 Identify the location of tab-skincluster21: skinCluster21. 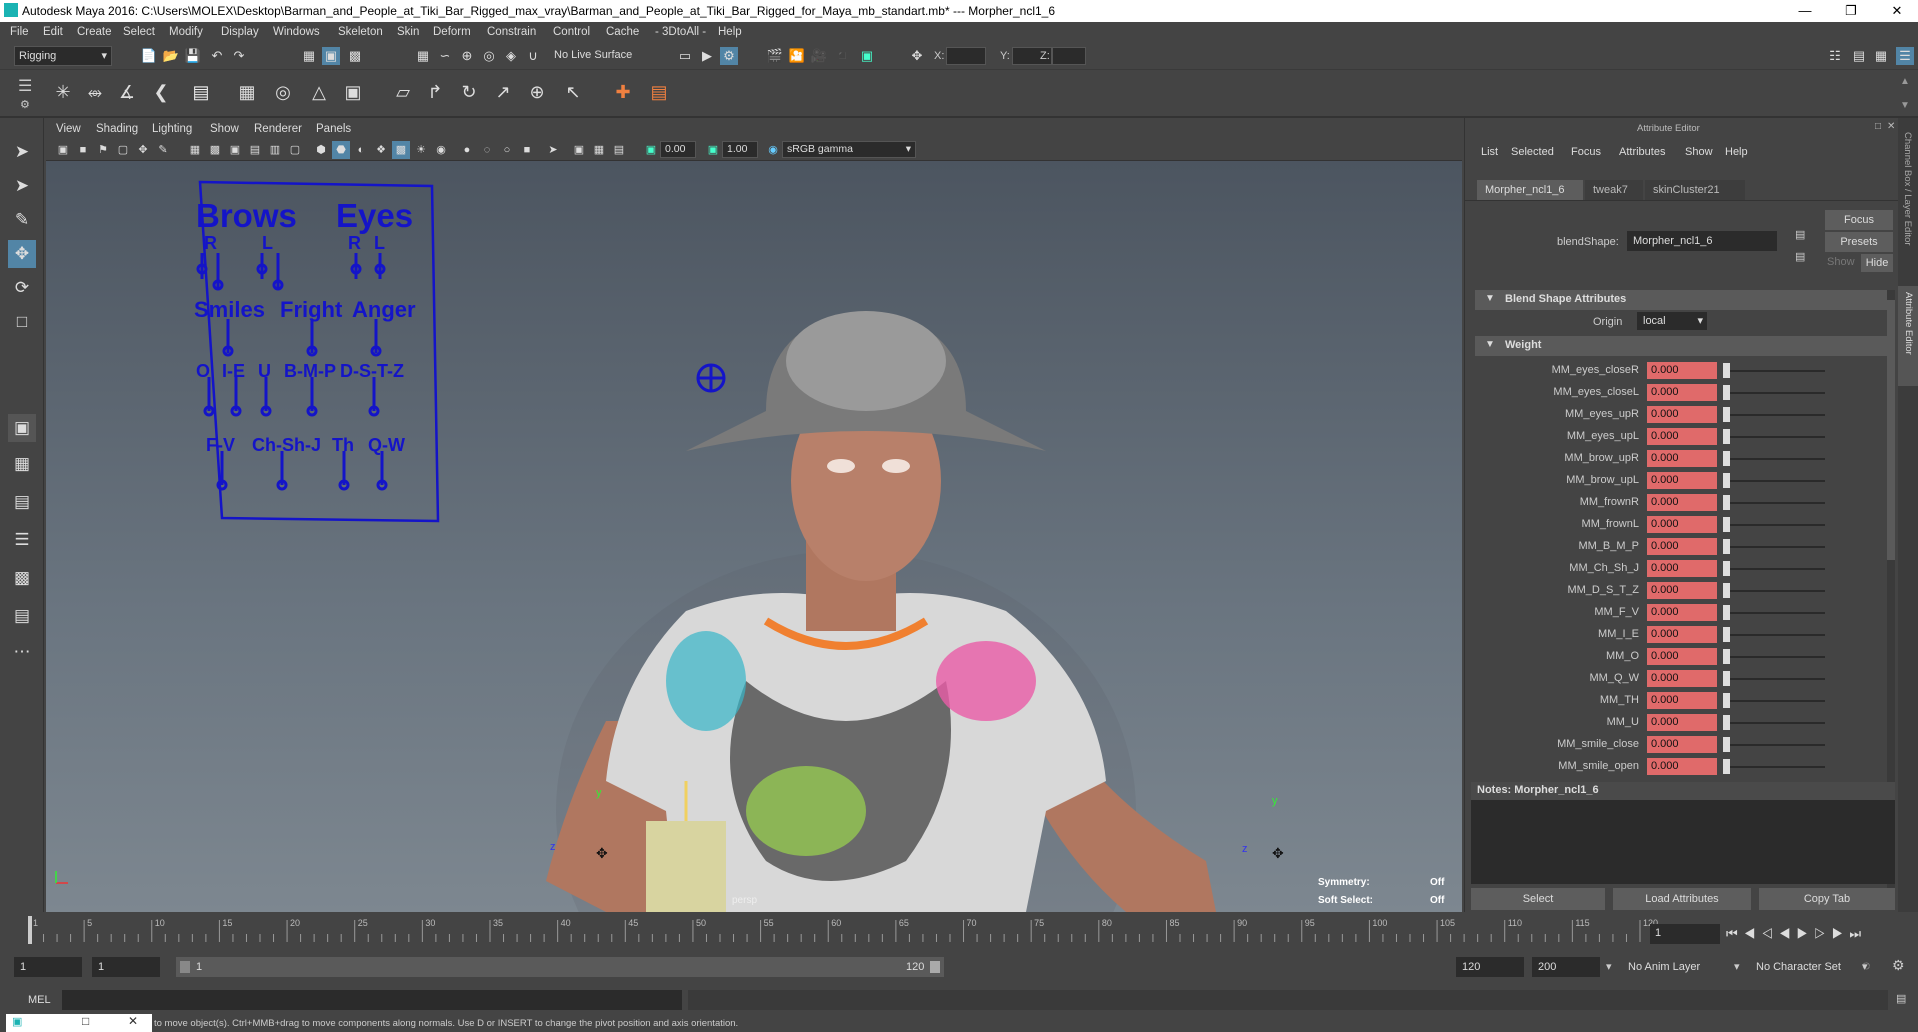
(1695, 190).